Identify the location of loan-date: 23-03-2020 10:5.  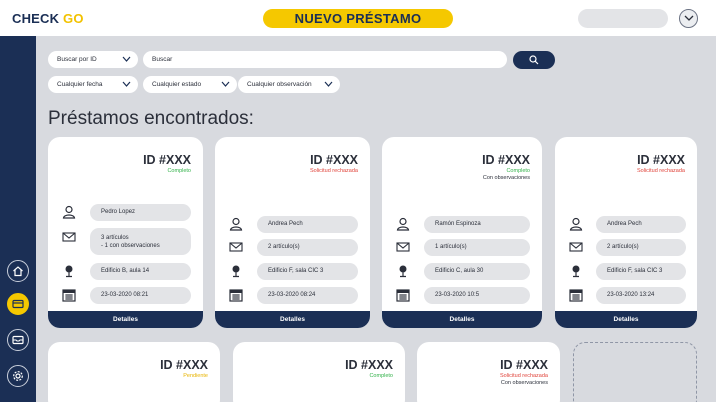
(477, 295).